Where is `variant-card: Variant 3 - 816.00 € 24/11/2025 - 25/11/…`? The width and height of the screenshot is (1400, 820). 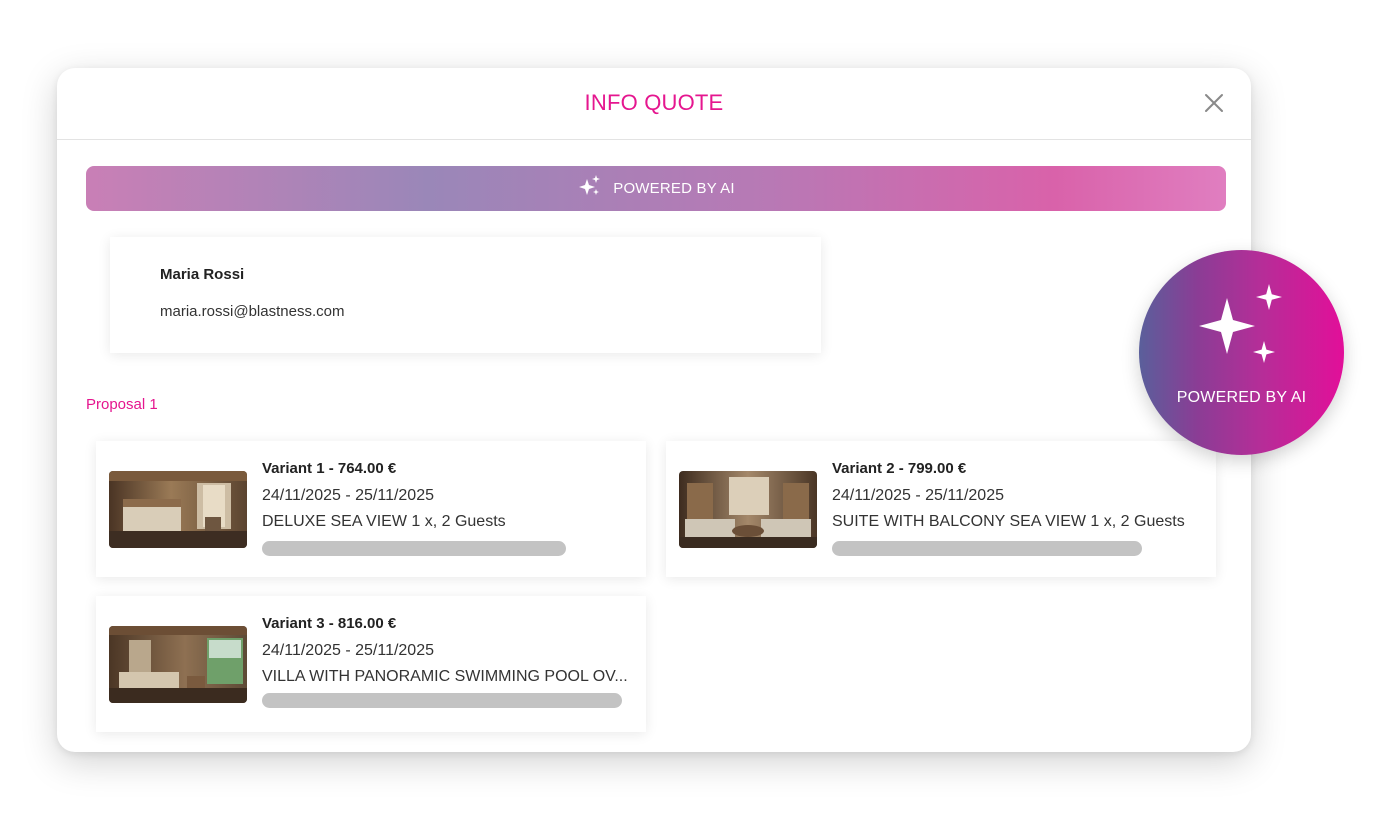
variant-card: Variant 3 - 816.00 € 24/11/2025 - 25/11/… is located at coordinates (371, 664).